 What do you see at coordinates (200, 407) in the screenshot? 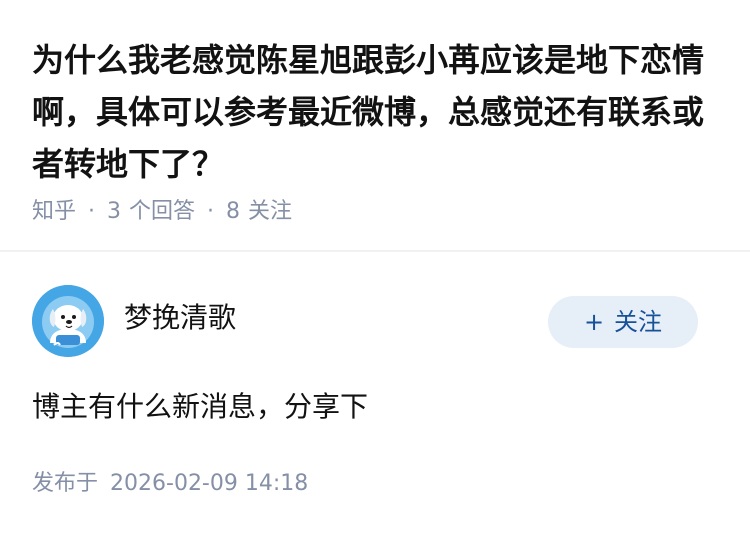
I see `answer-content: 博主有什么新消息，分享下` at bounding box center [200, 407].